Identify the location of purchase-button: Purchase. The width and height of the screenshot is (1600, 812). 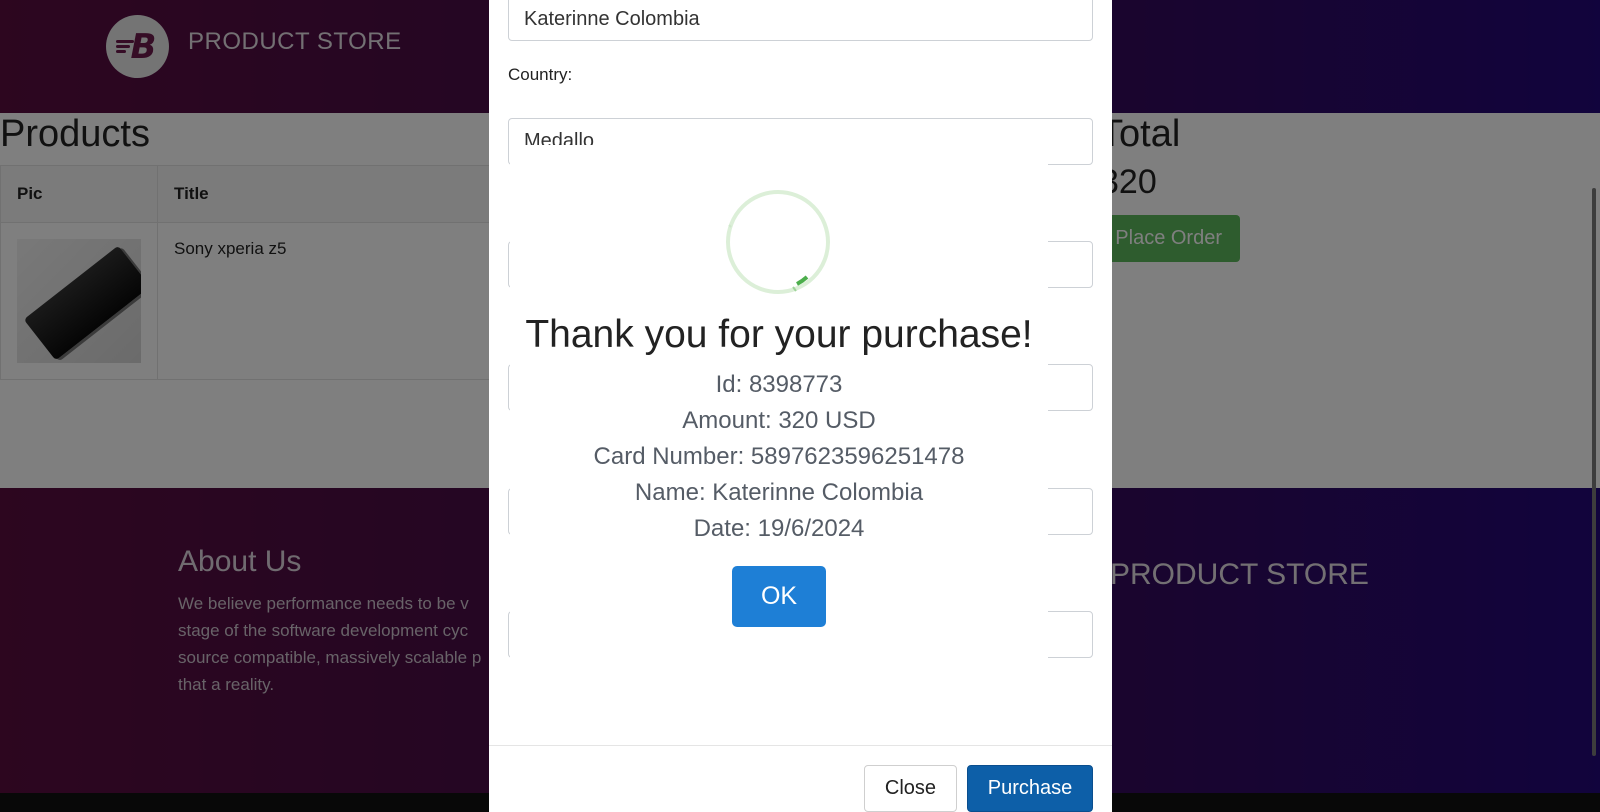
(1030, 788).